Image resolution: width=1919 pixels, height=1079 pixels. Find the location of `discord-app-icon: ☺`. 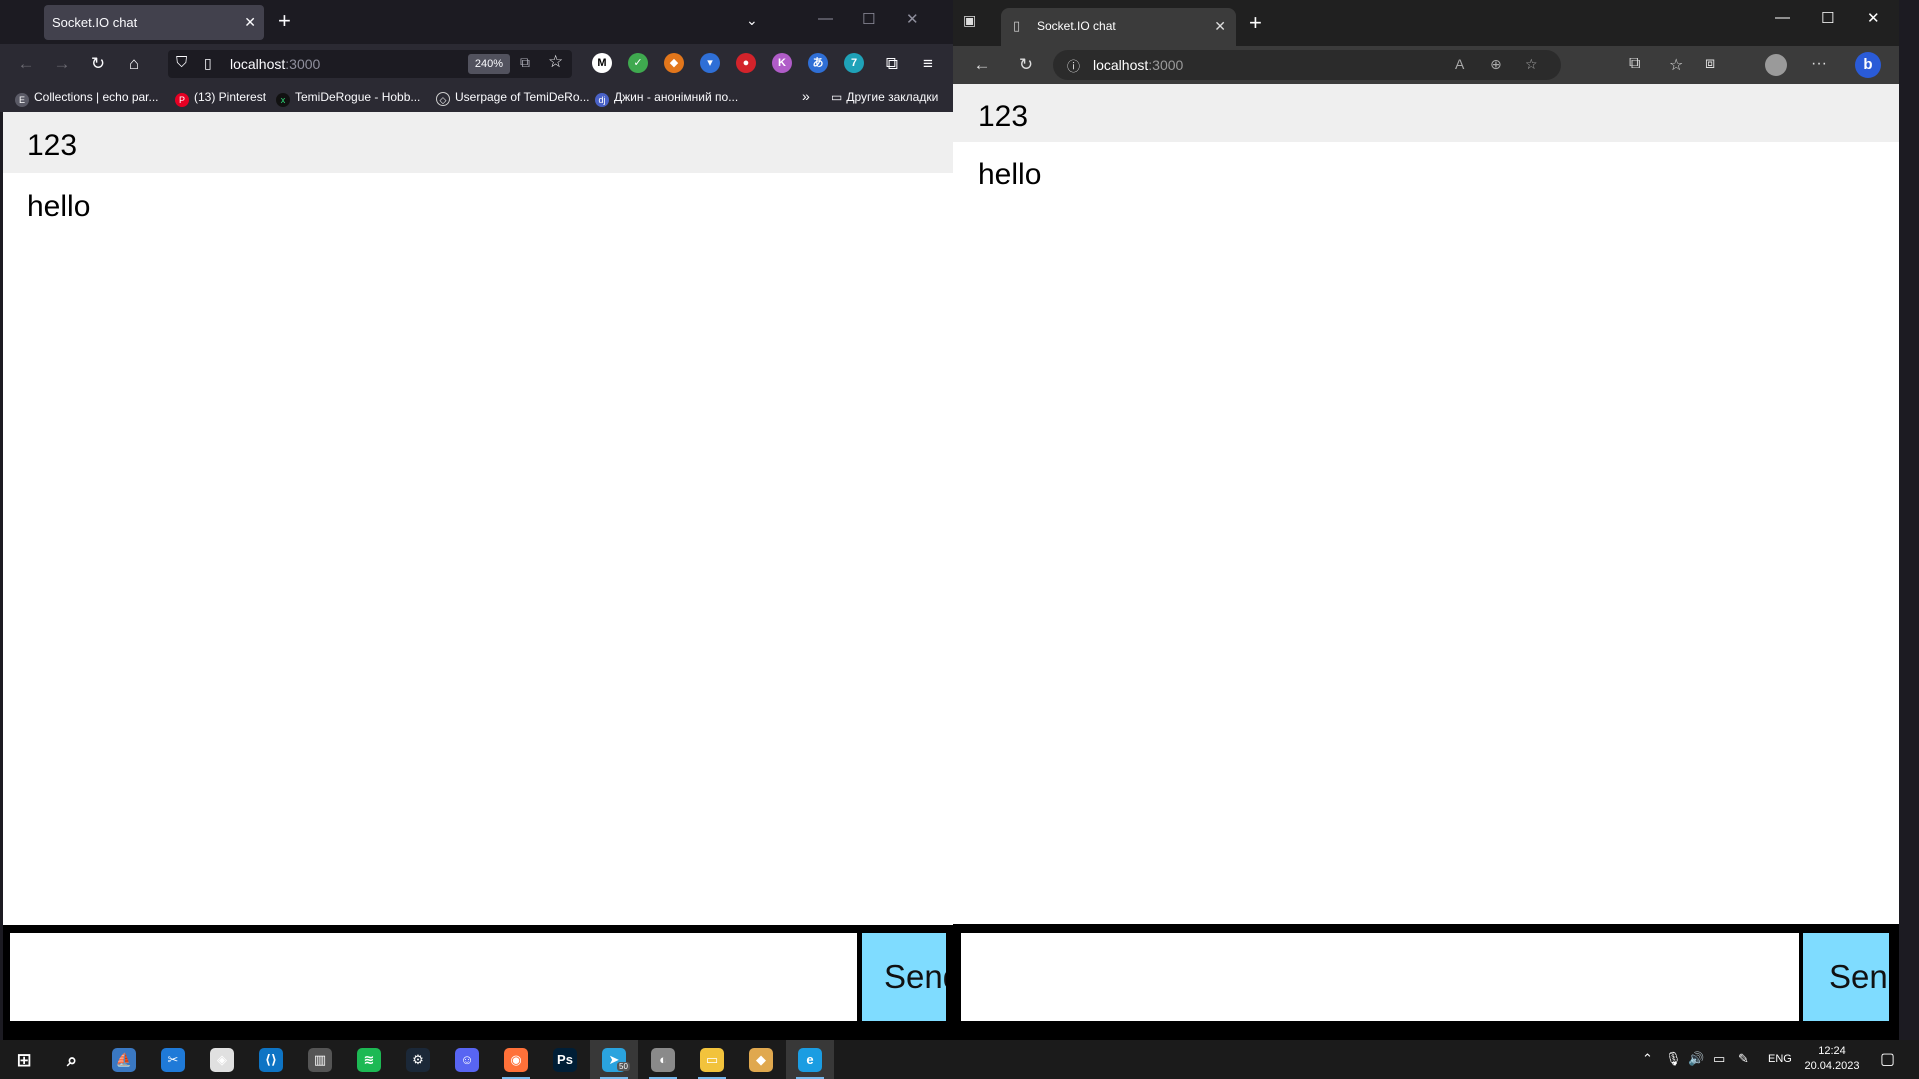

discord-app-icon: ☺ is located at coordinates (467, 1060).